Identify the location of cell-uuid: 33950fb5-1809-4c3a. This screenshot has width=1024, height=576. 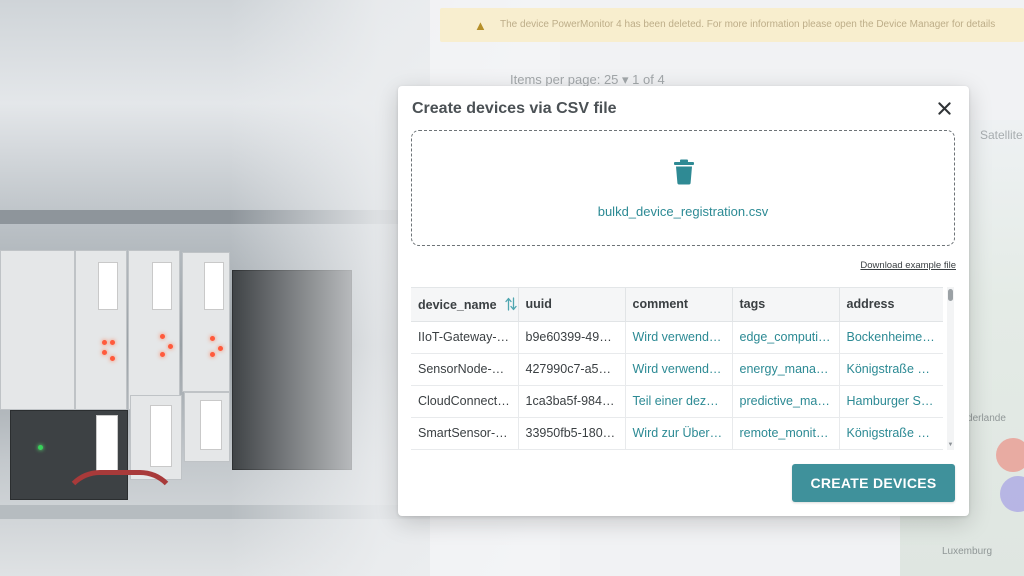
(572, 433).